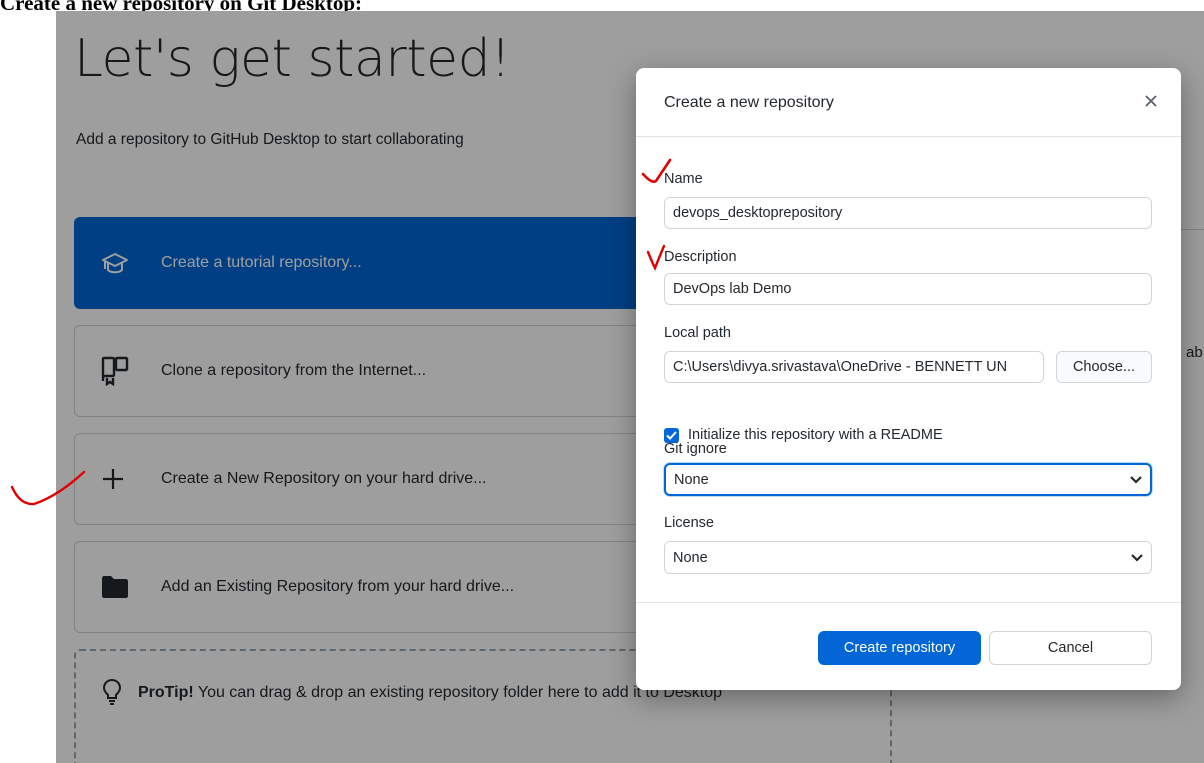 The width and height of the screenshot is (1204, 763). What do you see at coordinates (691, 479) in the screenshot?
I see `git-ignore-value: None` at bounding box center [691, 479].